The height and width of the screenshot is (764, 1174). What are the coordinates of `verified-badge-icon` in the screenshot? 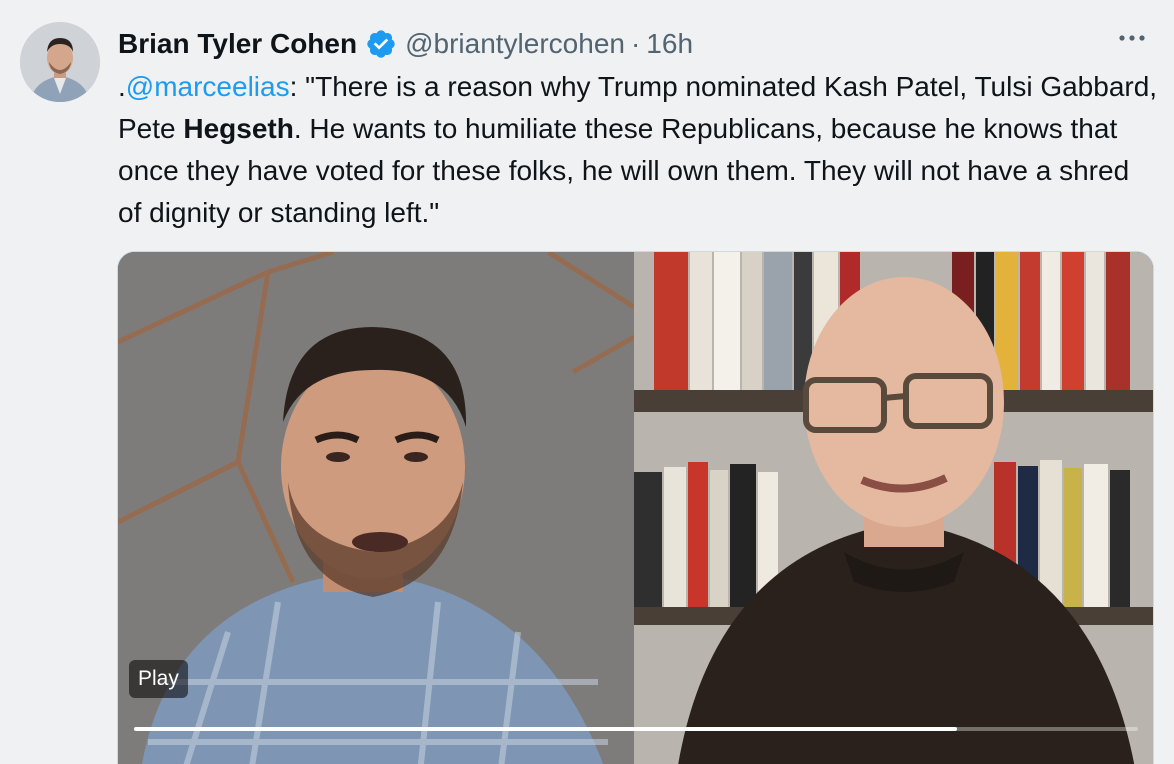 It's located at (381, 44).